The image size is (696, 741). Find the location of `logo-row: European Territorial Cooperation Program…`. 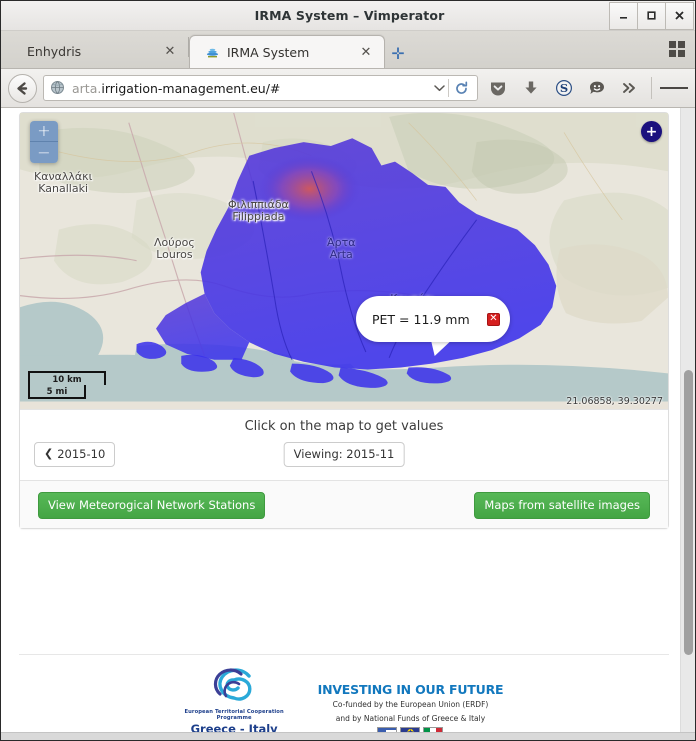

logo-row: European Territorial Cooperation Program… is located at coordinates (335, 703).